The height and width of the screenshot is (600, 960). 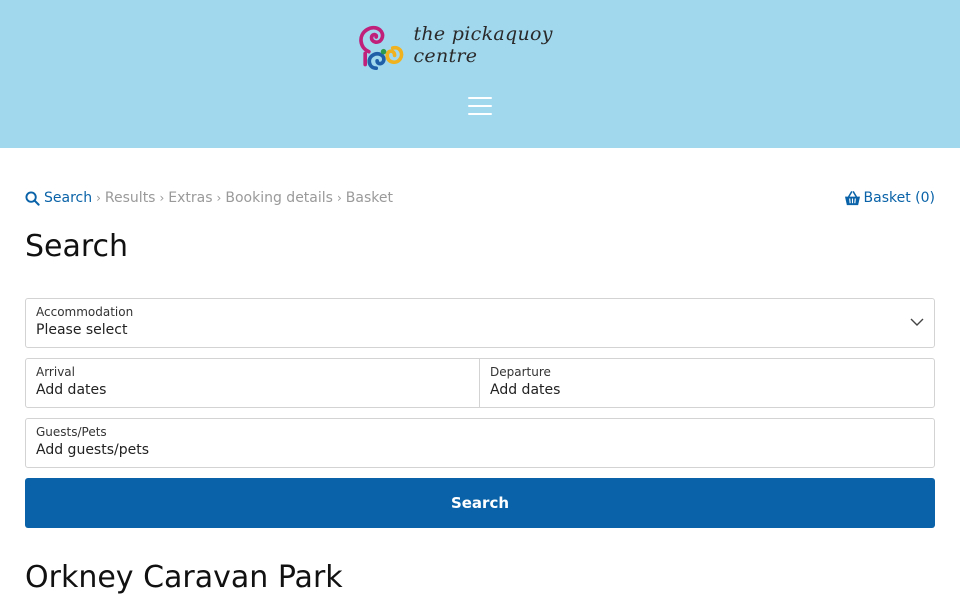 What do you see at coordinates (483, 45) in the screenshot?
I see `logo-text: the pickaquoy centre` at bounding box center [483, 45].